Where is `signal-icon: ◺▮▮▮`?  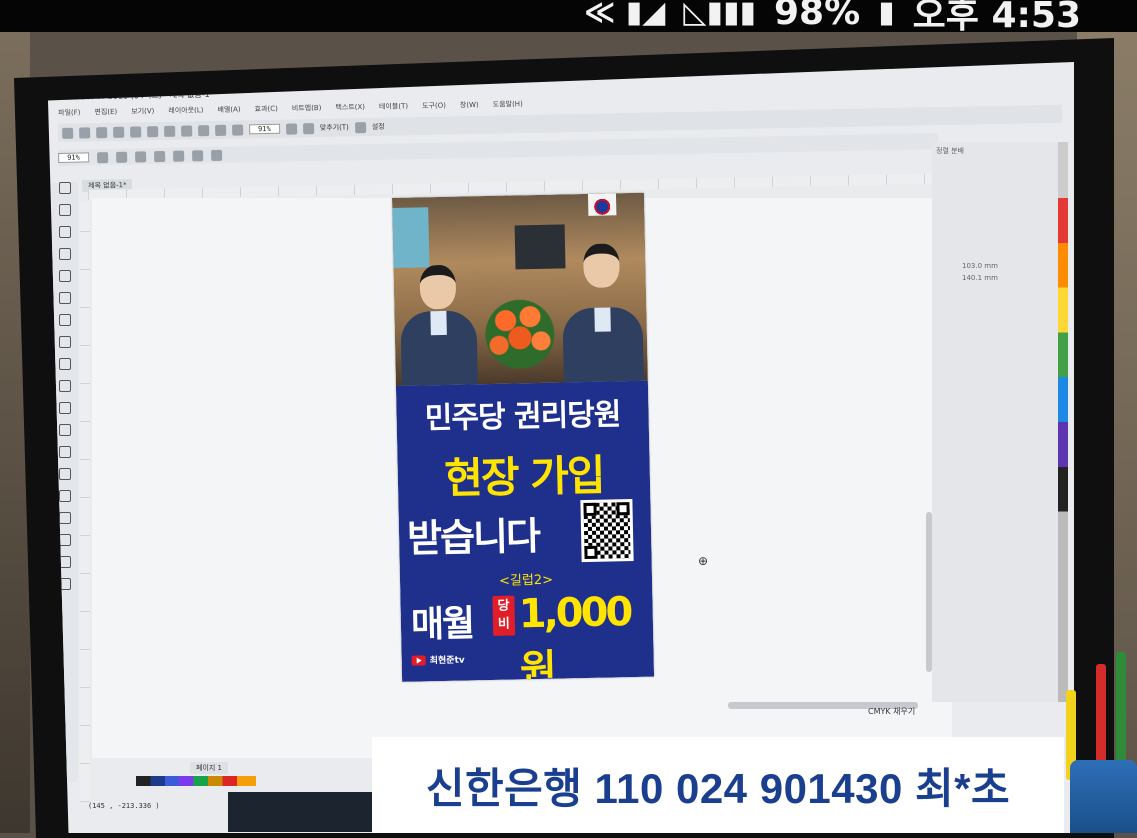 signal-icon: ◺▮▮▮ is located at coordinates (719, 15).